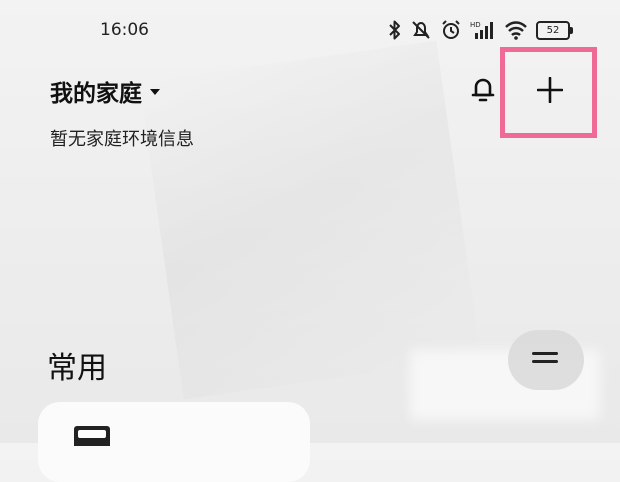  I want to click on wifi-icon, so click(516, 30).